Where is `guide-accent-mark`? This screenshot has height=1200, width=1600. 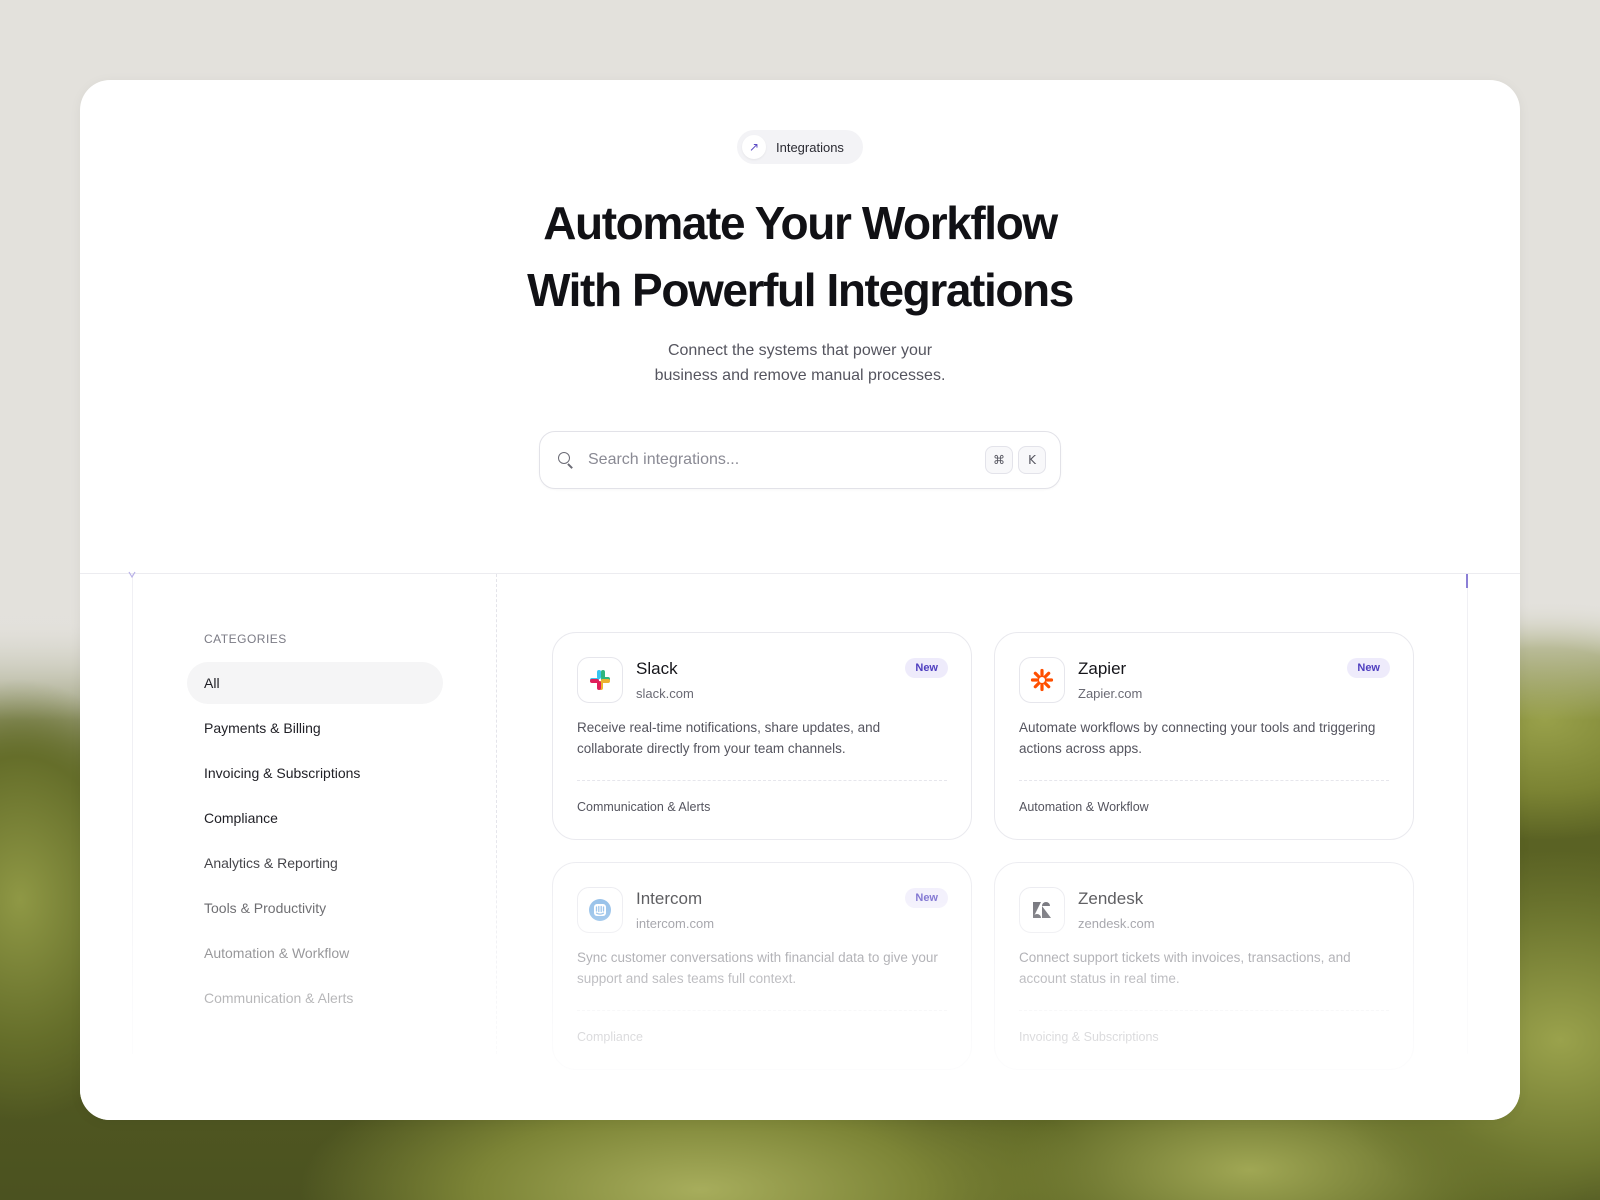
guide-accent-mark is located at coordinates (1467, 581).